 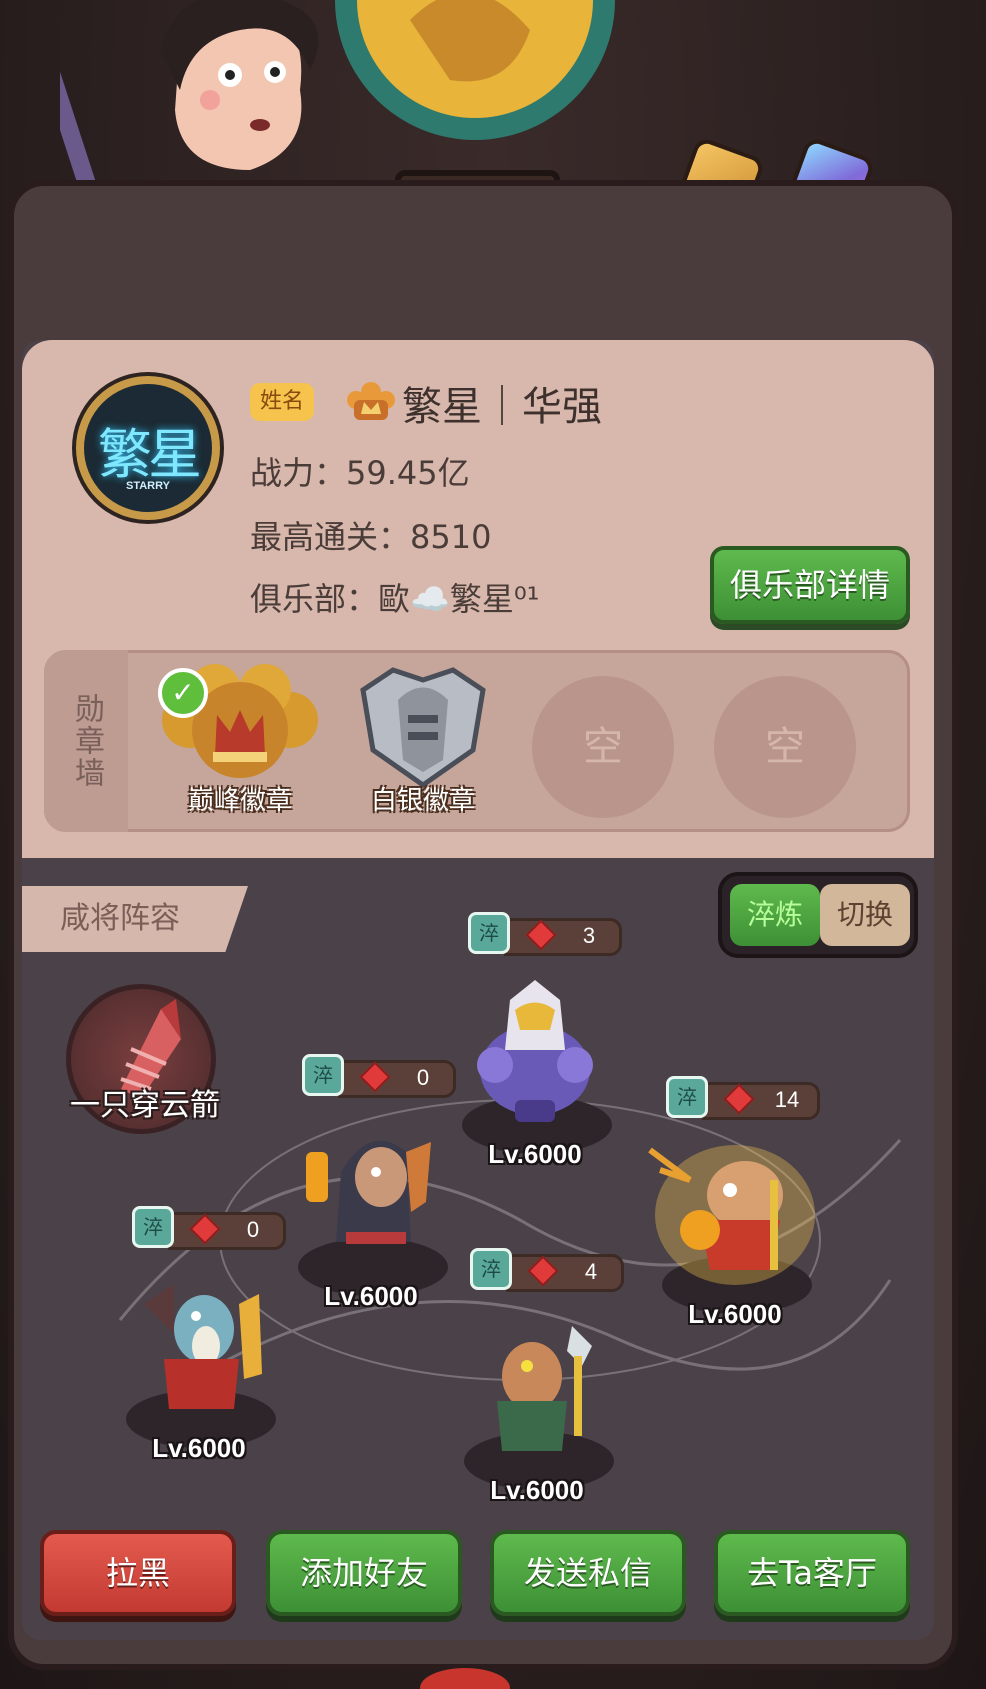 What do you see at coordinates (588, 1573) in the screenshot?
I see `send-message-button: 发送私信` at bounding box center [588, 1573].